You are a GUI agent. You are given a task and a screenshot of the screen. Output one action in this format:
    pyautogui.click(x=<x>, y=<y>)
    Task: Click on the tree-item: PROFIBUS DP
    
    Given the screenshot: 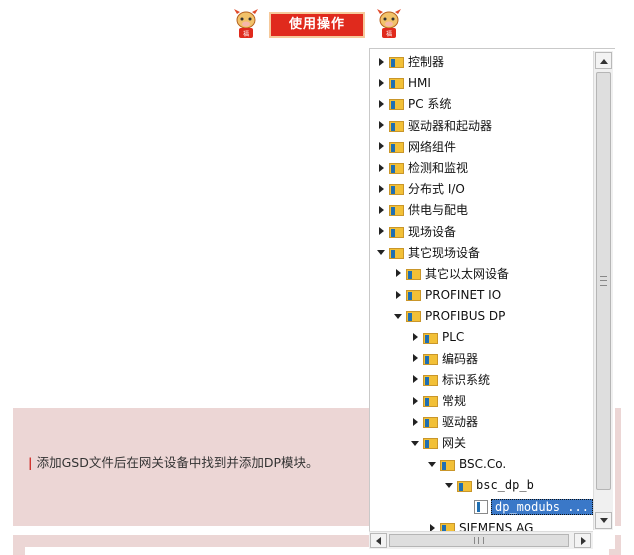 What is the action you would take?
    pyautogui.click(x=482, y=315)
    